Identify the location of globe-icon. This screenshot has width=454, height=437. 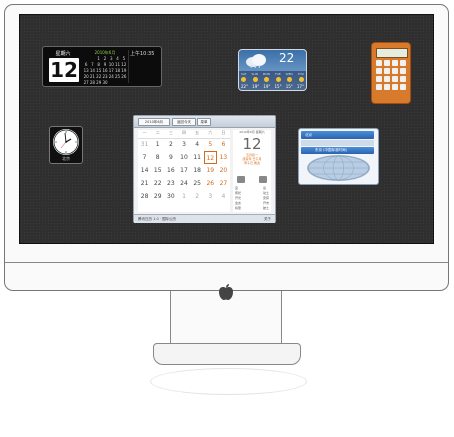
(338, 168).